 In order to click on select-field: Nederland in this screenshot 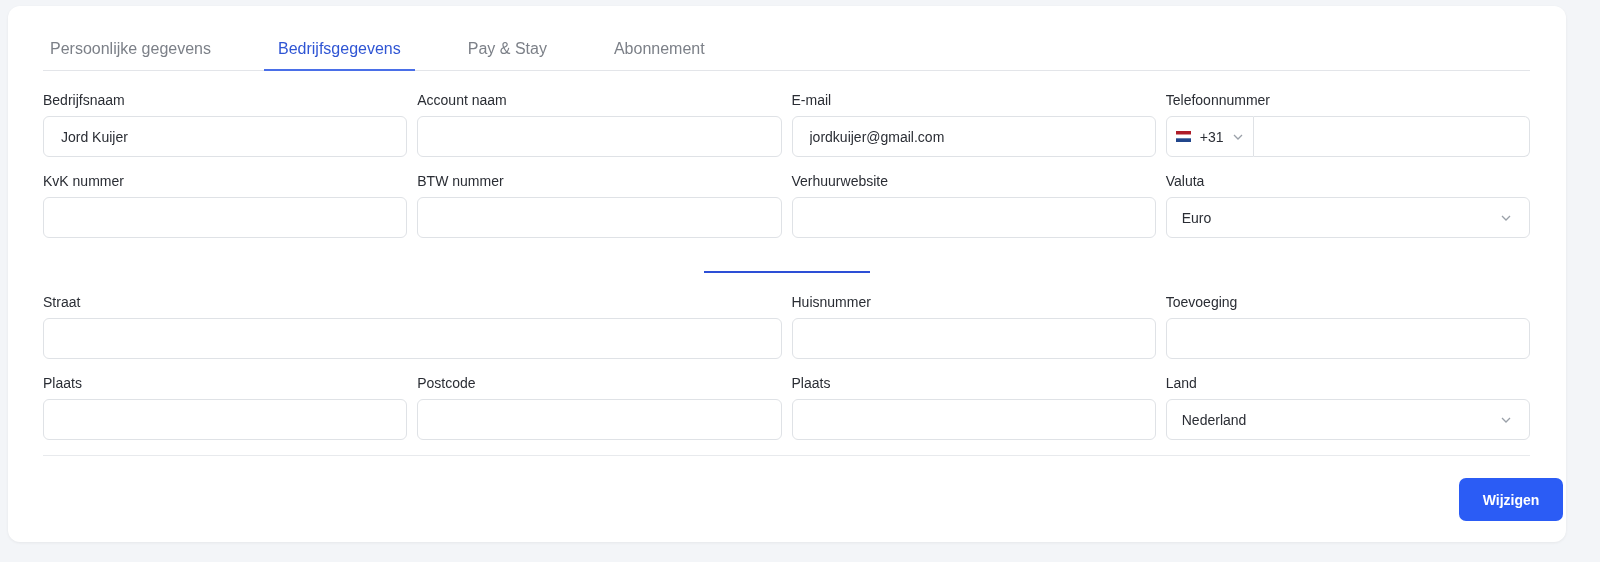, I will do `click(1347, 419)`.